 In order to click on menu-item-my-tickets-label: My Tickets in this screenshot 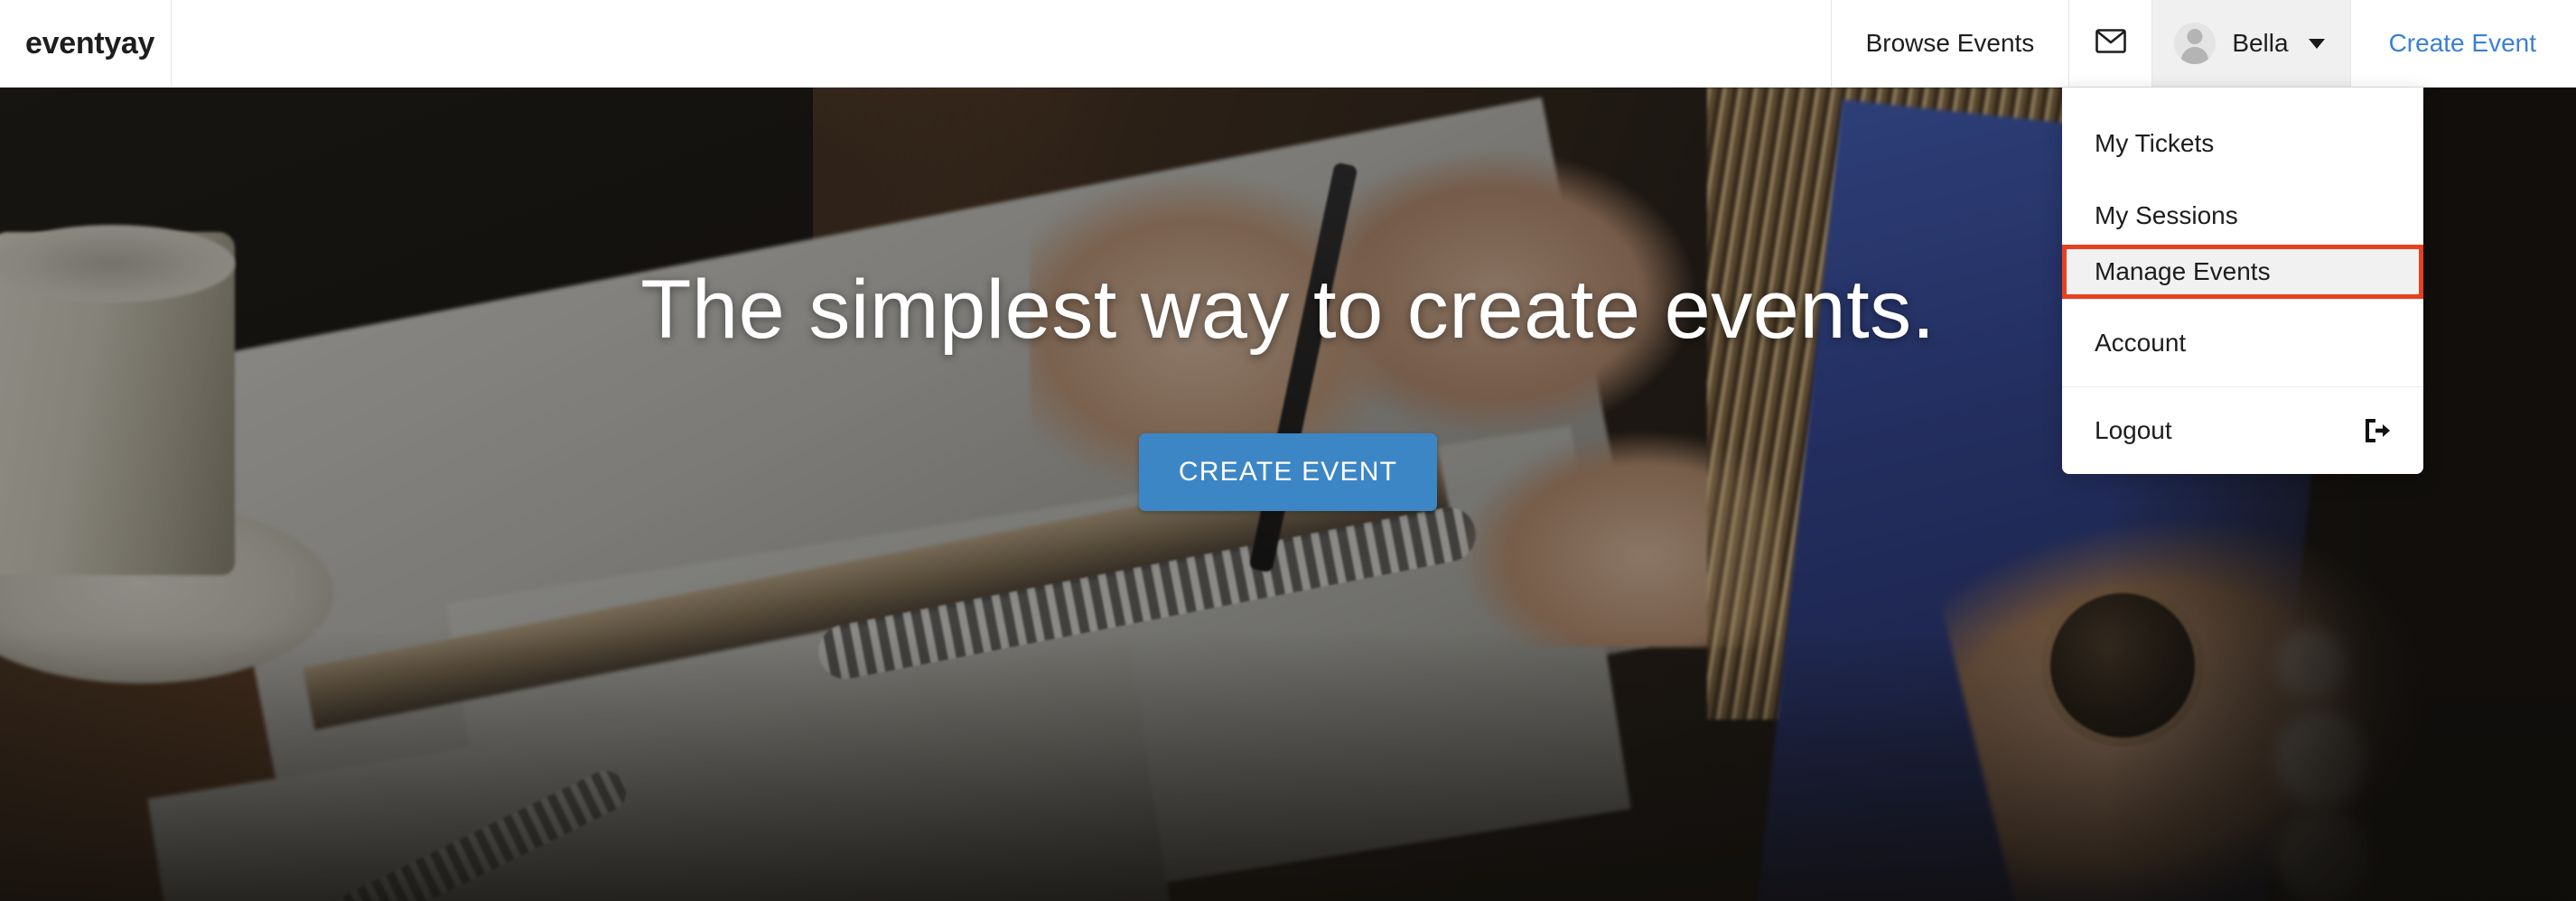, I will do `click(2155, 143)`.